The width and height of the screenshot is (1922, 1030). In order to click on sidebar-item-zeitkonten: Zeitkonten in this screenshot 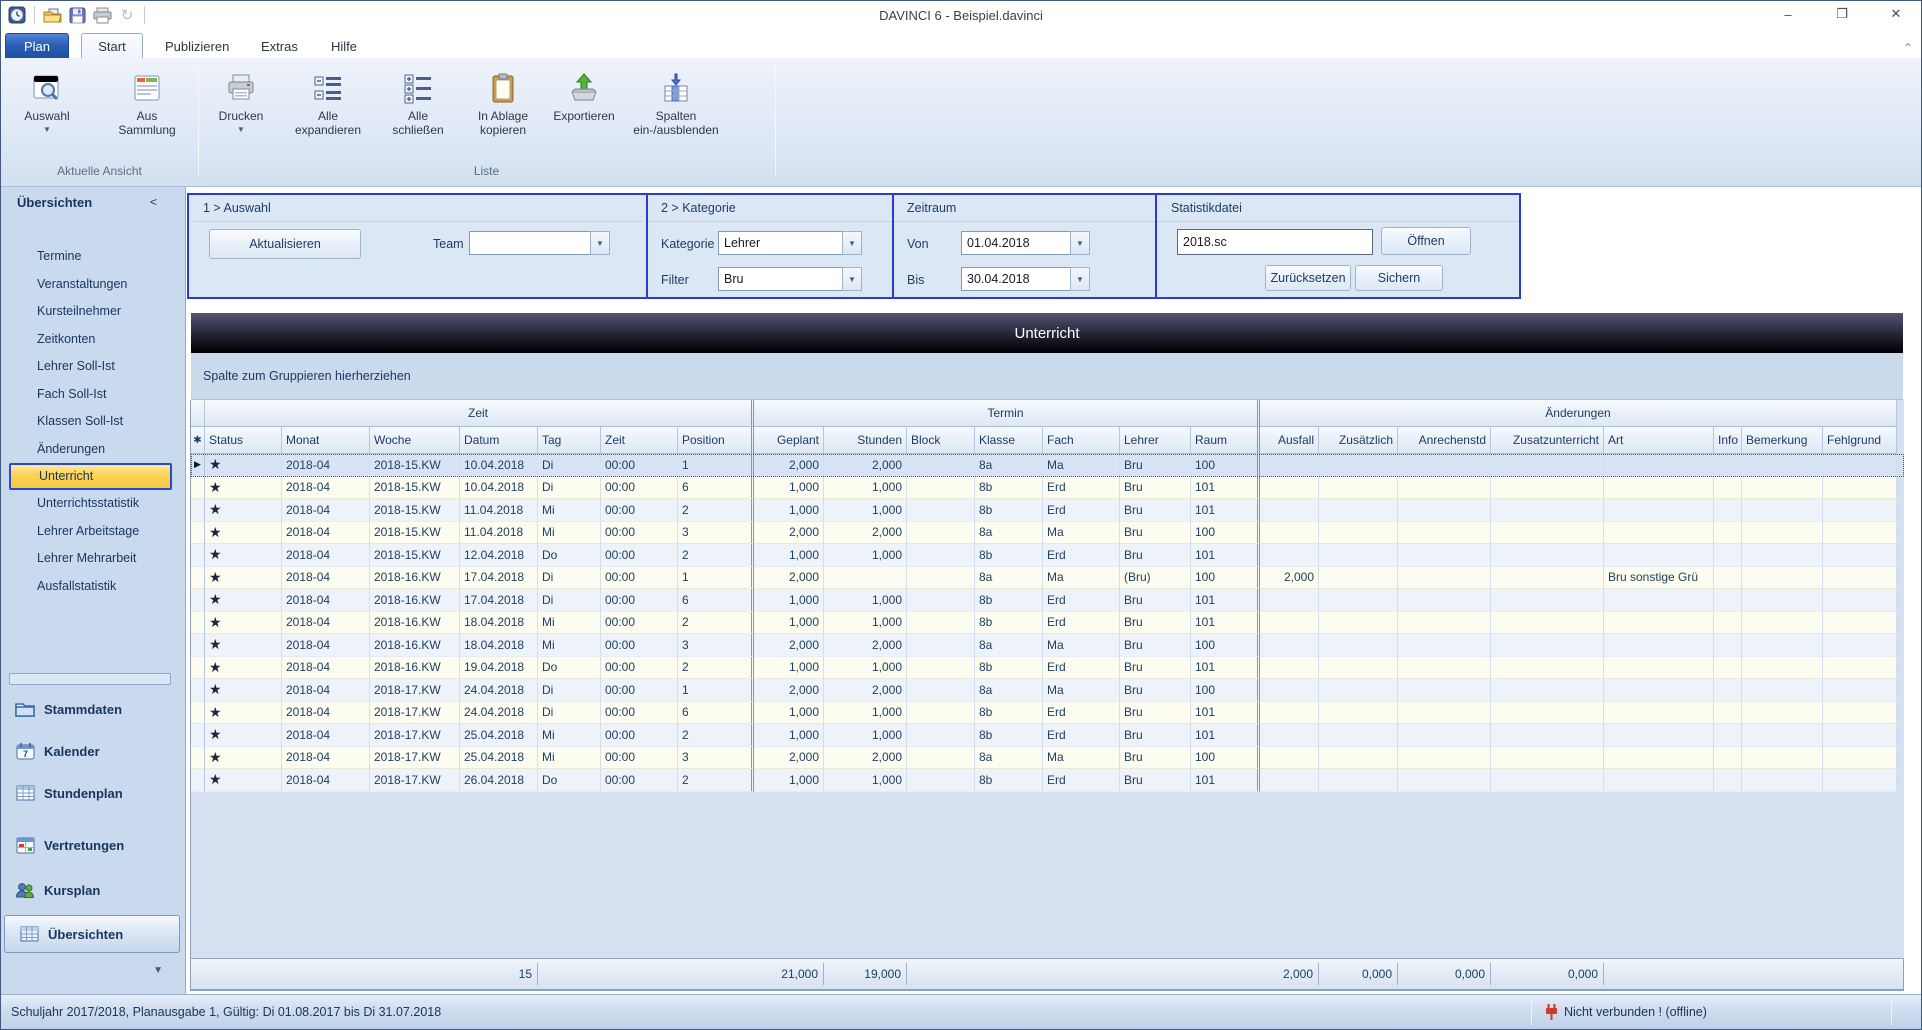, I will do `click(93, 340)`.